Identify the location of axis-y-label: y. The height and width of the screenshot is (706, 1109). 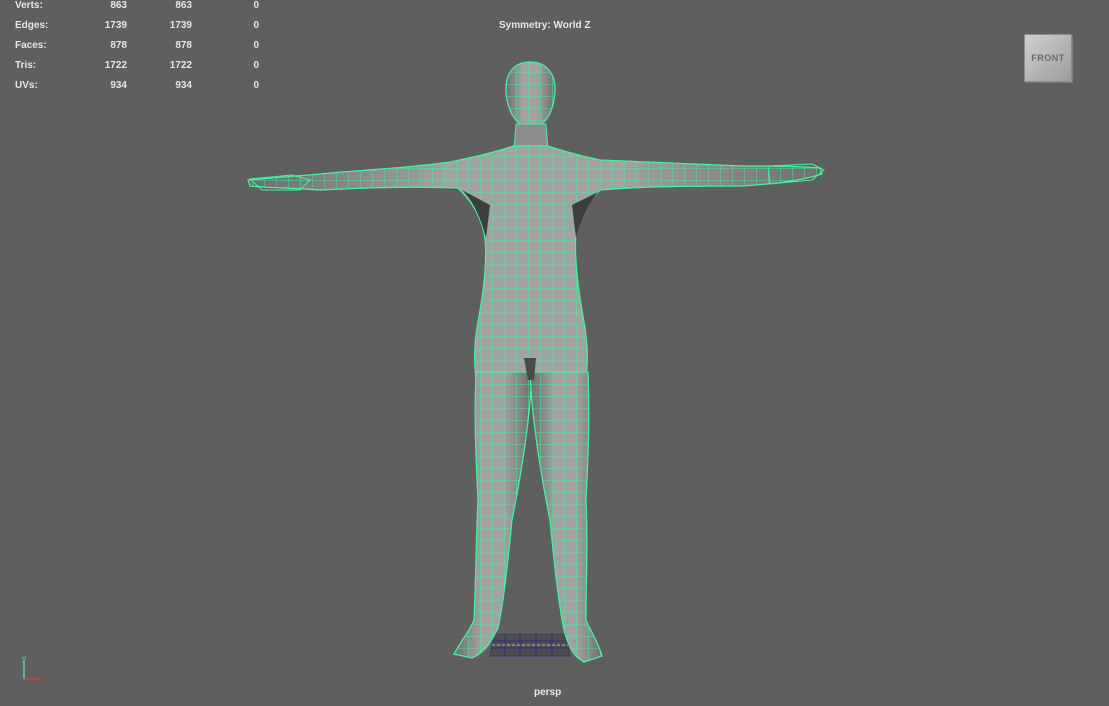
(24, 659).